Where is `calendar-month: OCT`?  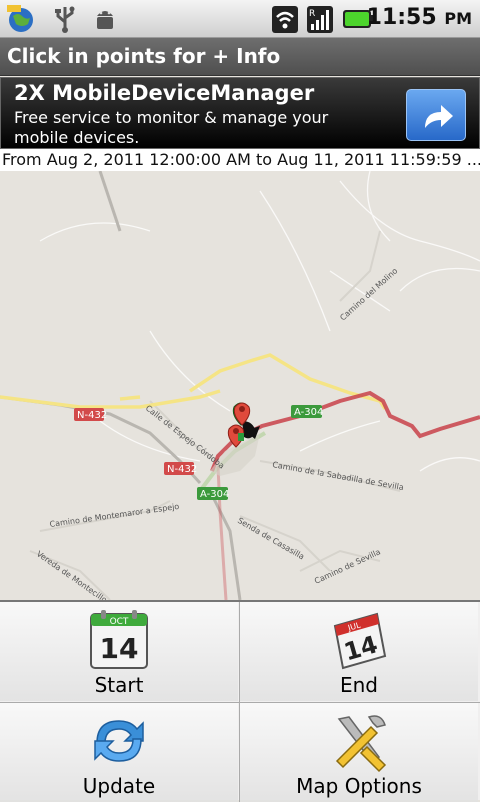
calendar-month: OCT is located at coordinates (119, 622).